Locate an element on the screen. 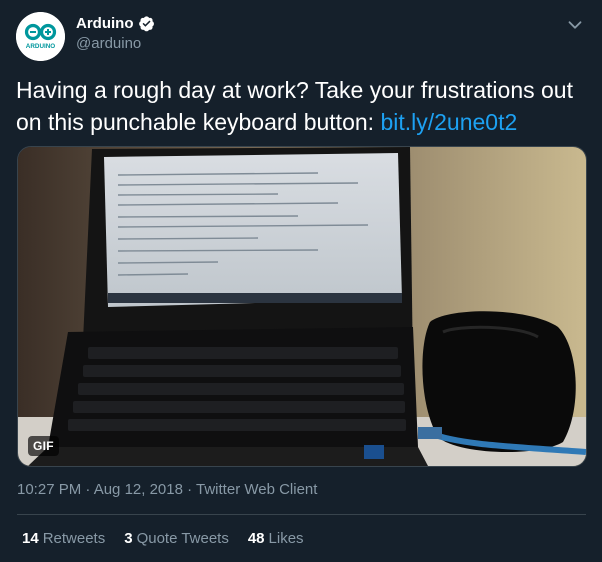 This screenshot has width=602, height=562. likes-label: Likes is located at coordinates (286, 538).